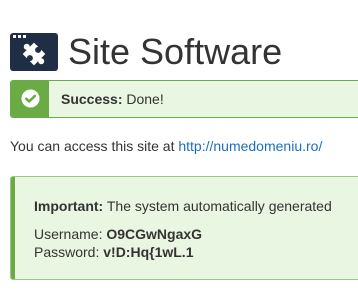 The image size is (358, 303). I want to click on success-message: Success: Done!, so click(112, 99).